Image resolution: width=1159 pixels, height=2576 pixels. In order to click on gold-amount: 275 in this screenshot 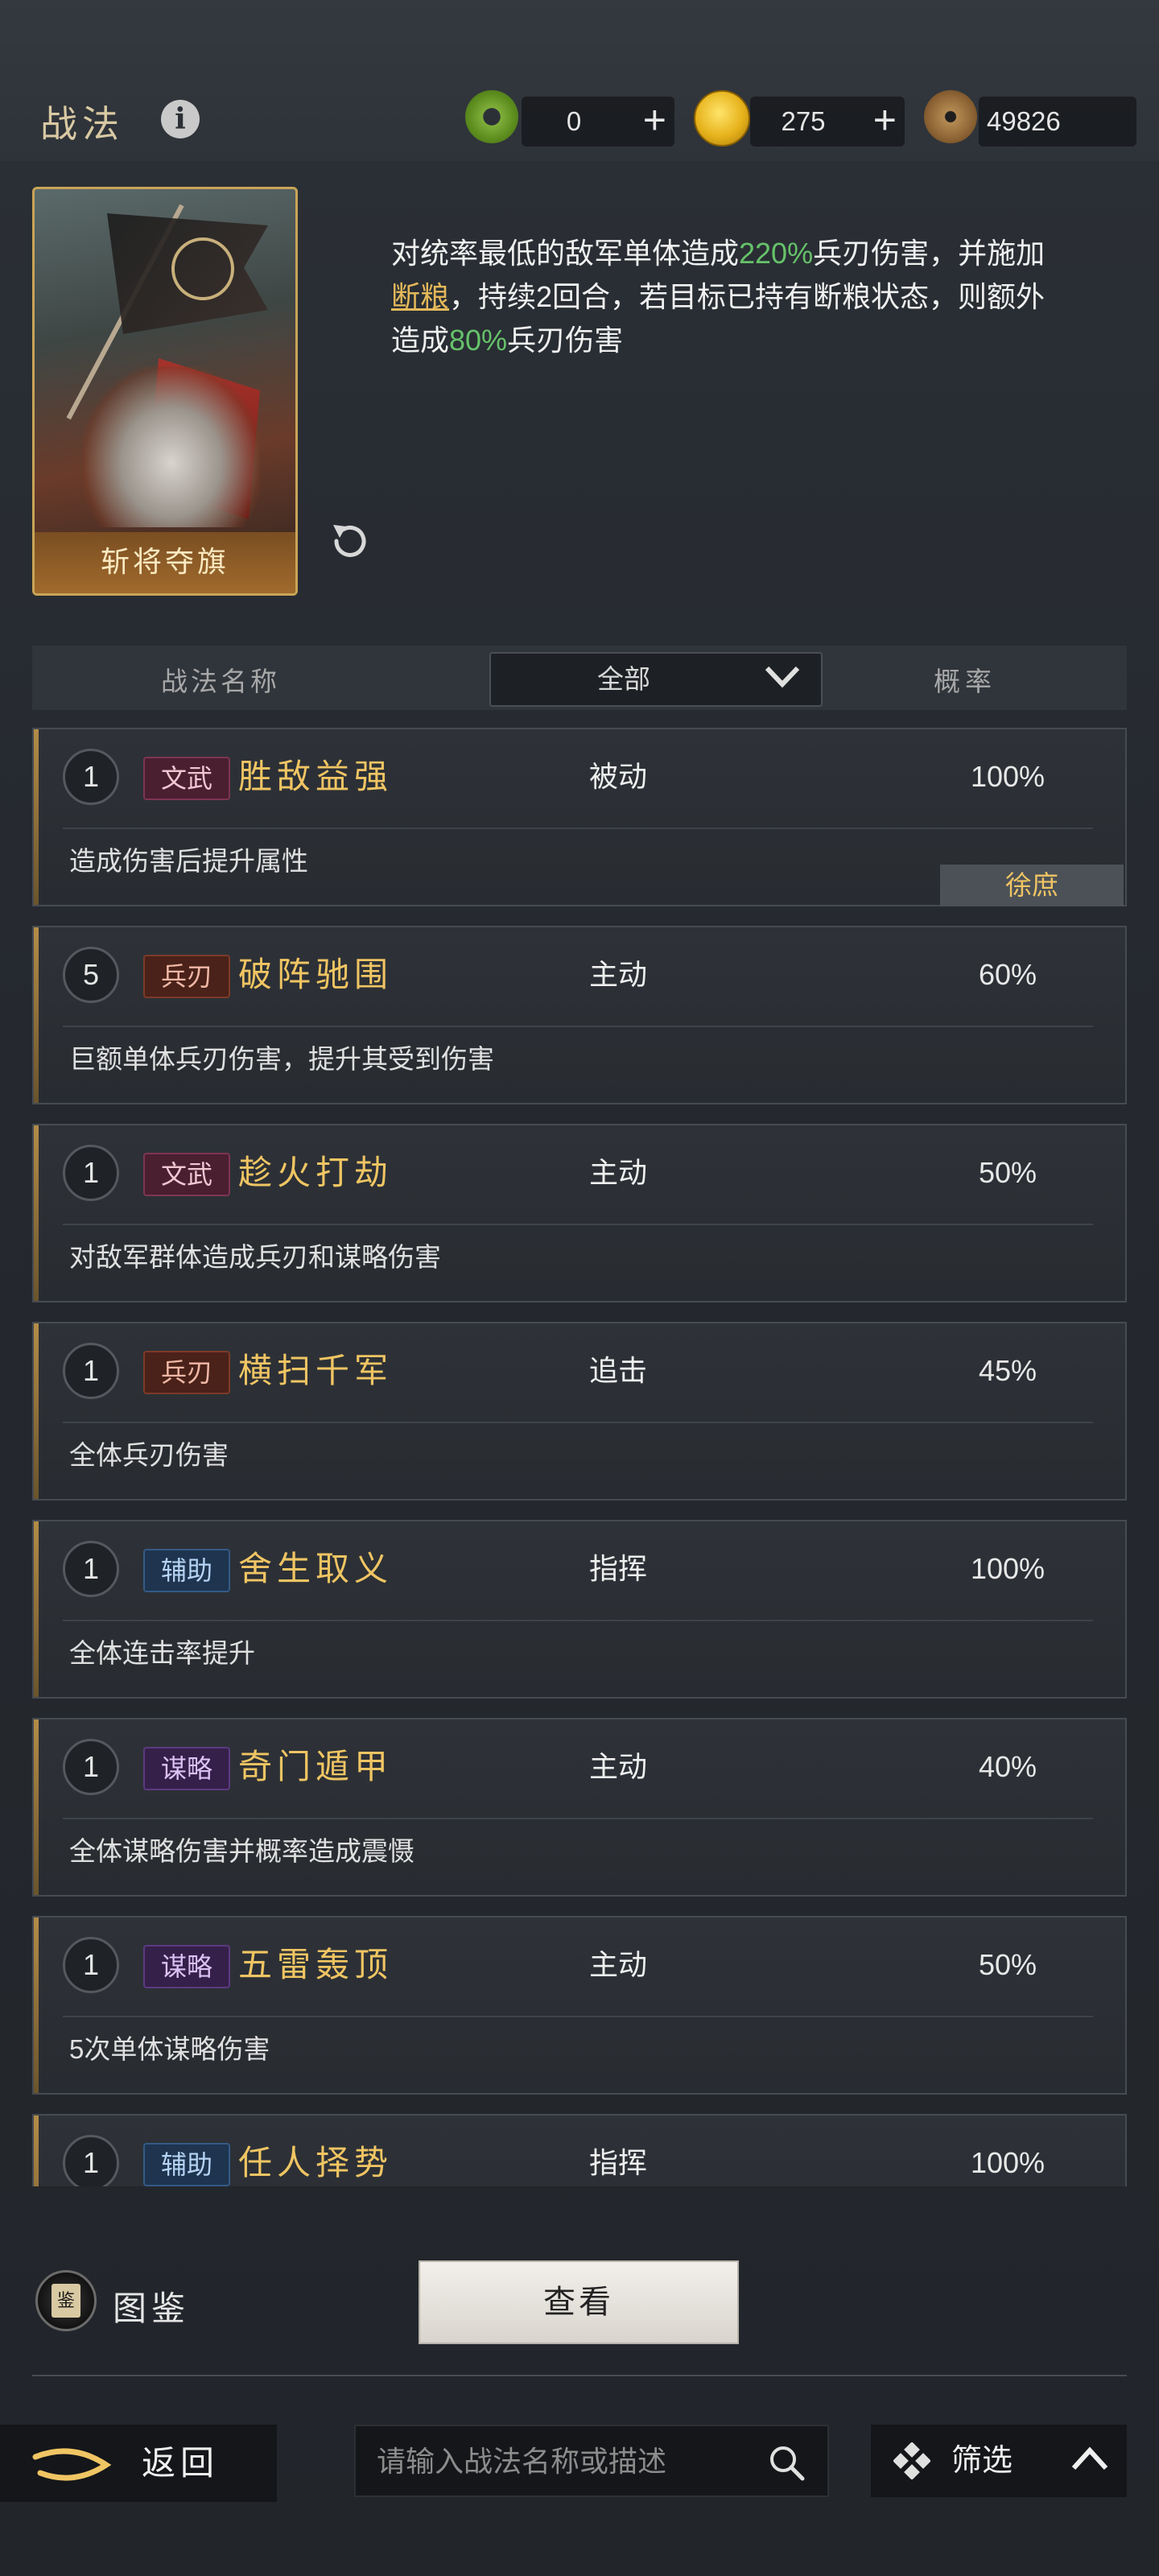, I will do `click(803, 121)`.